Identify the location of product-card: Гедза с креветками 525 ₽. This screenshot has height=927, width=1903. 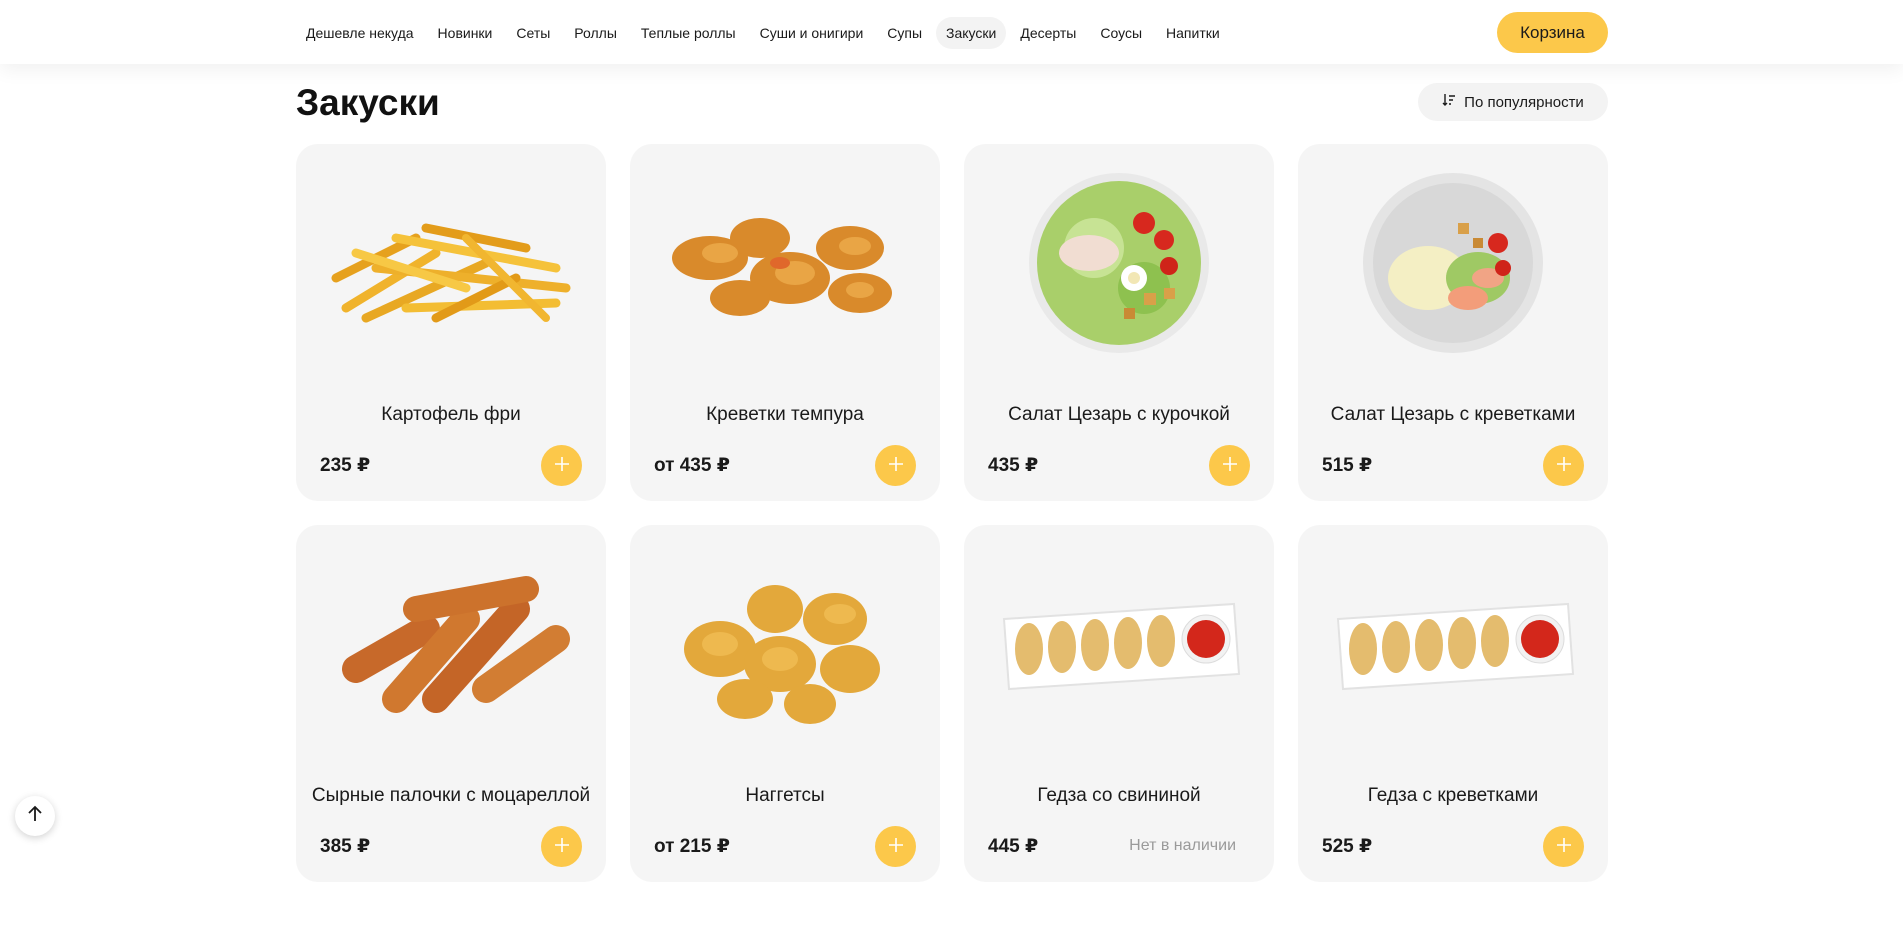
(1453, 703).